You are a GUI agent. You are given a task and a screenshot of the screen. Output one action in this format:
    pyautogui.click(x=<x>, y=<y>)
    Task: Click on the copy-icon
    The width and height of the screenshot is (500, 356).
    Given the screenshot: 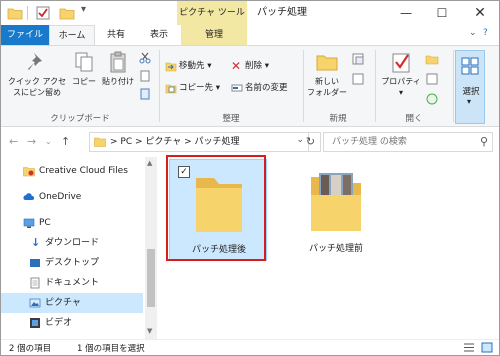 What is the action you would take?
    pyautogui.click(x=84, y=62)
    